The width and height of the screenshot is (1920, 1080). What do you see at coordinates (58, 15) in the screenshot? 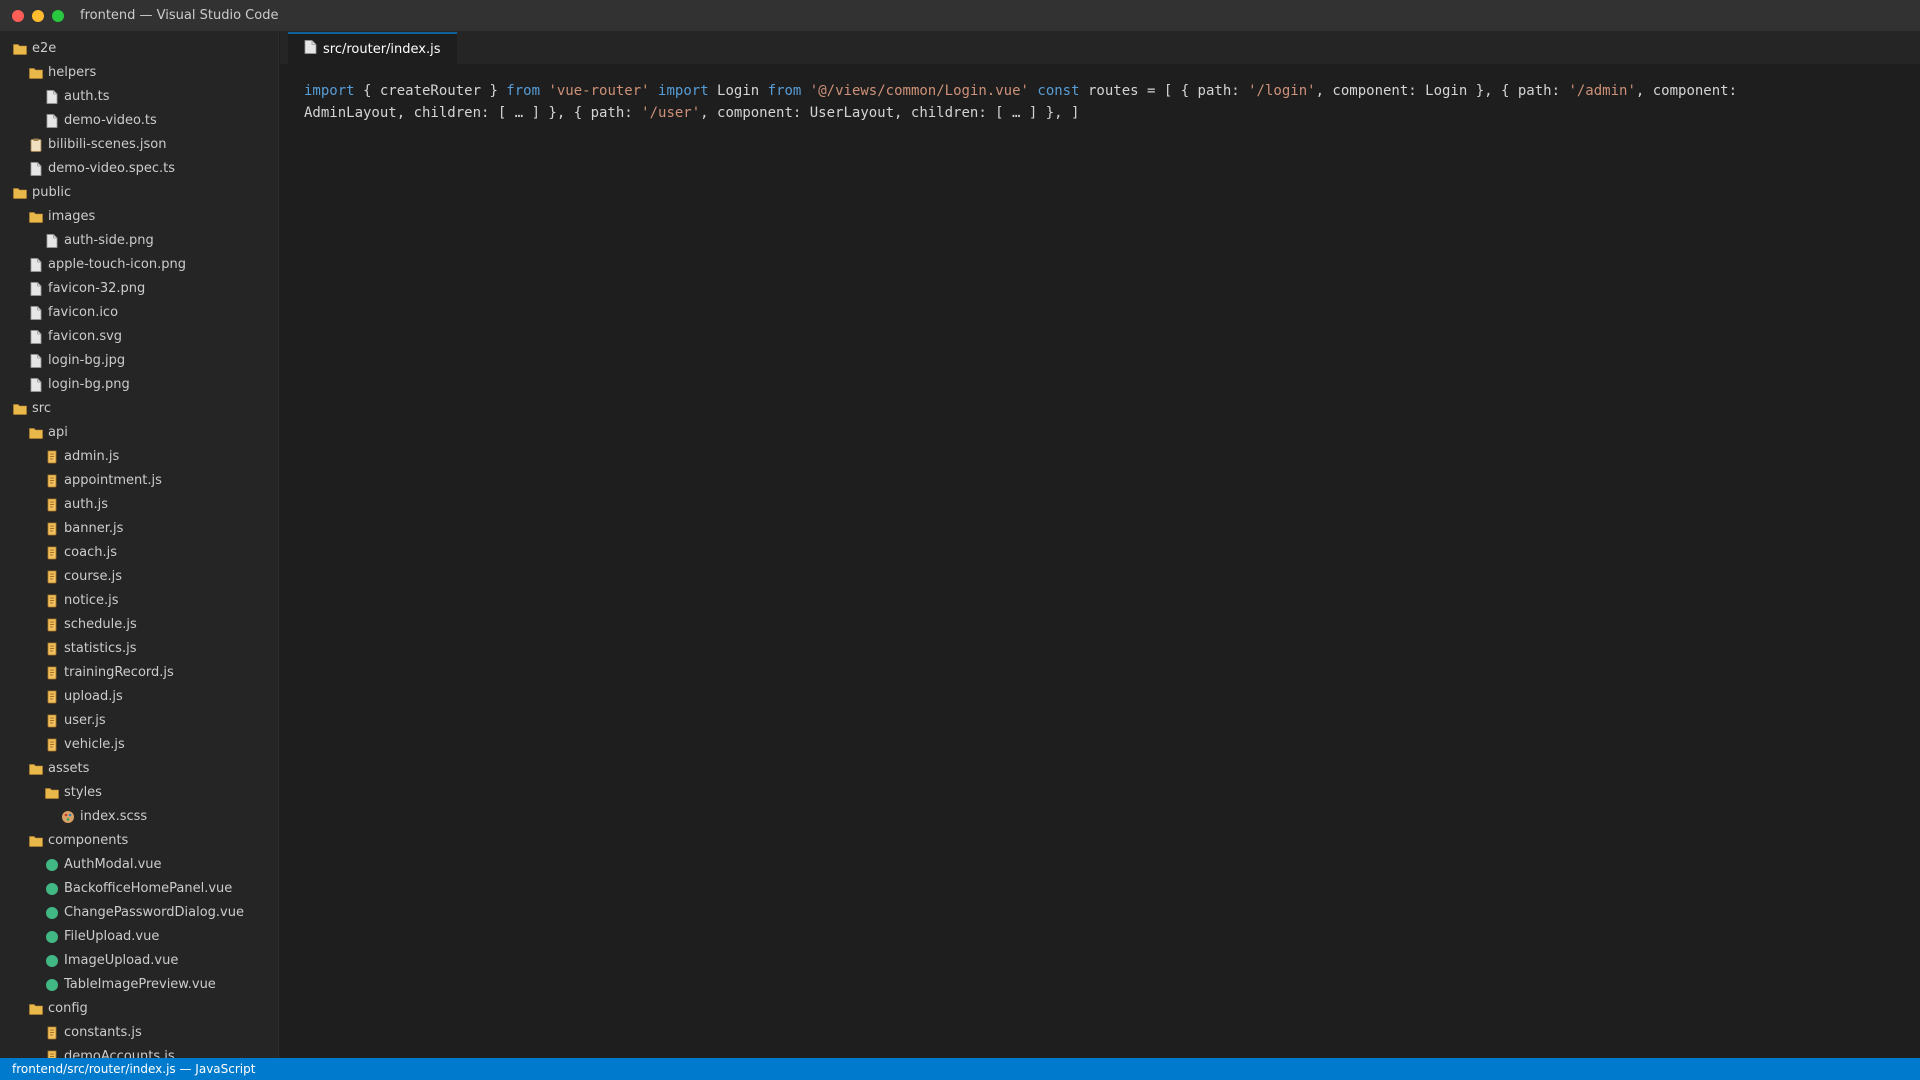
I see `maximize-window-button` at bounding box center [58, 15].